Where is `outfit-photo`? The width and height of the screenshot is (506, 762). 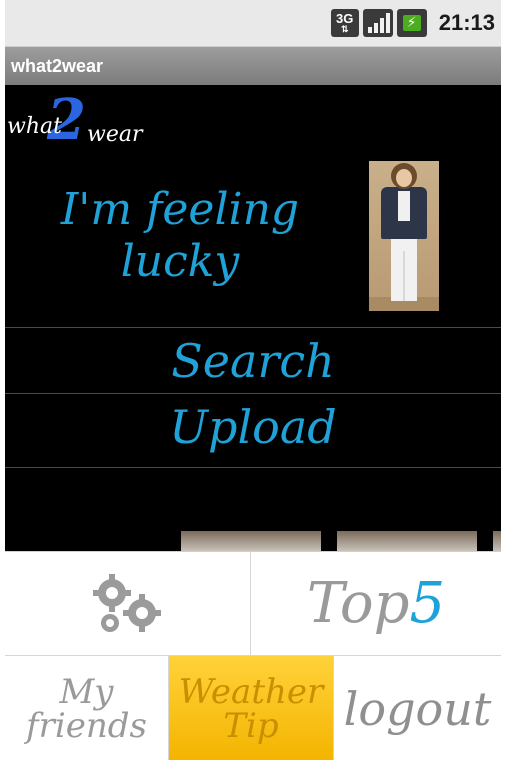 outfit-photo is located at coordinates (404, 236).